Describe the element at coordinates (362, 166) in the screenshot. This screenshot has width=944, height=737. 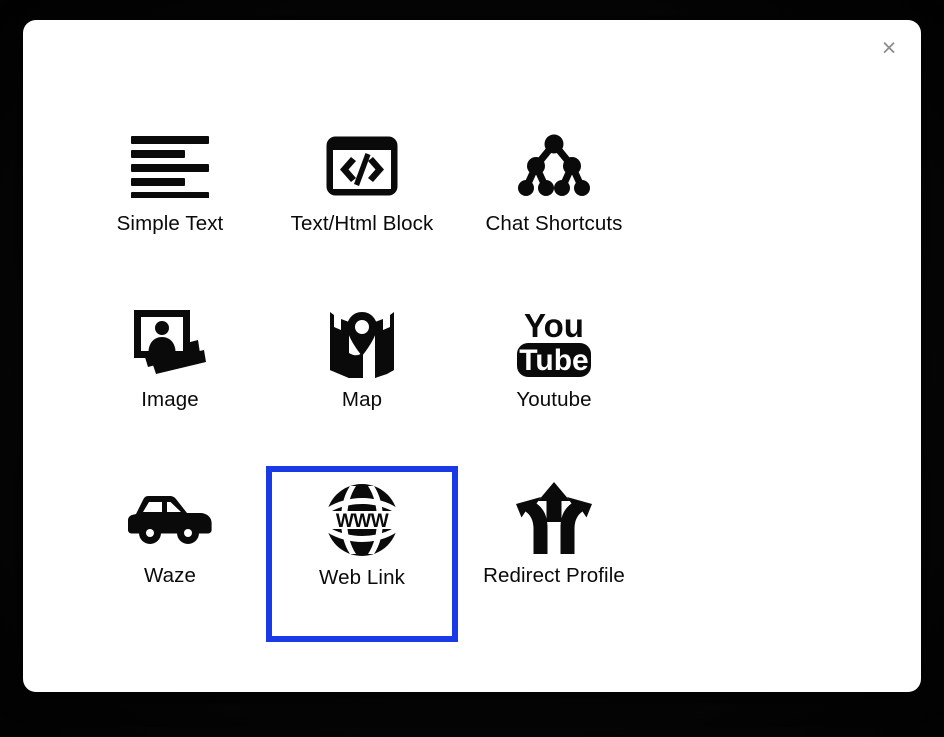
I see `code-window-icon` at that location.